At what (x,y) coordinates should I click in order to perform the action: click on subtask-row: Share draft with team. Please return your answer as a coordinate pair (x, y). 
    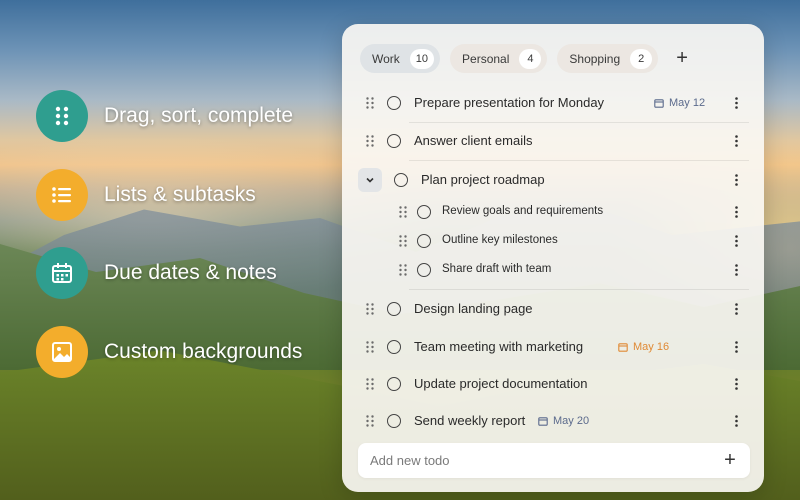
    Looking at the image, I should click on (553, 270).